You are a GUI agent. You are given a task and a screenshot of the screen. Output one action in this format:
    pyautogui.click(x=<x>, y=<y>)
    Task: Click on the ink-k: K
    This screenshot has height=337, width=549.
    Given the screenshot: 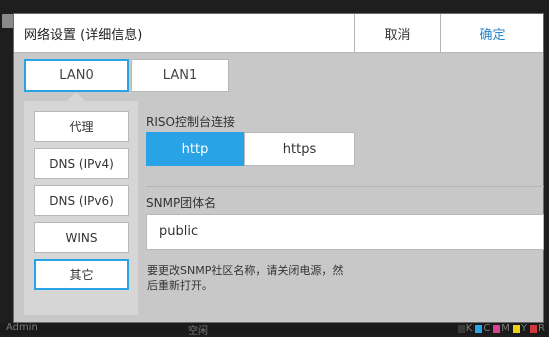 What is the action you would take?
    pyautogui.click(x=465, y=328)
    